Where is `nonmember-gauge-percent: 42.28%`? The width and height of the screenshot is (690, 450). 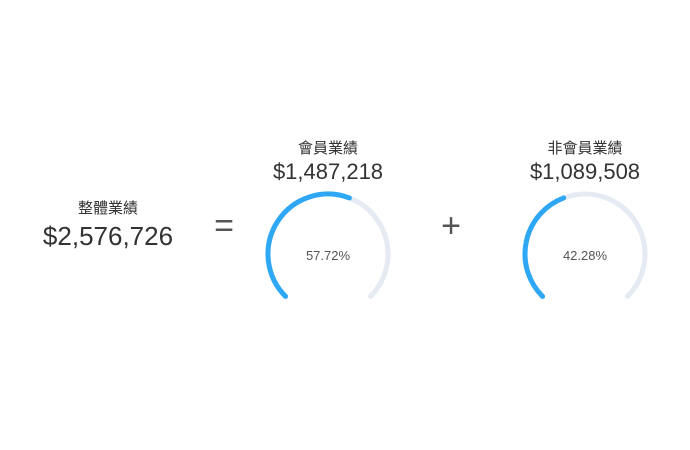
nonmember-gauge-percent: 42.28% is located at coordinates (585, 255).